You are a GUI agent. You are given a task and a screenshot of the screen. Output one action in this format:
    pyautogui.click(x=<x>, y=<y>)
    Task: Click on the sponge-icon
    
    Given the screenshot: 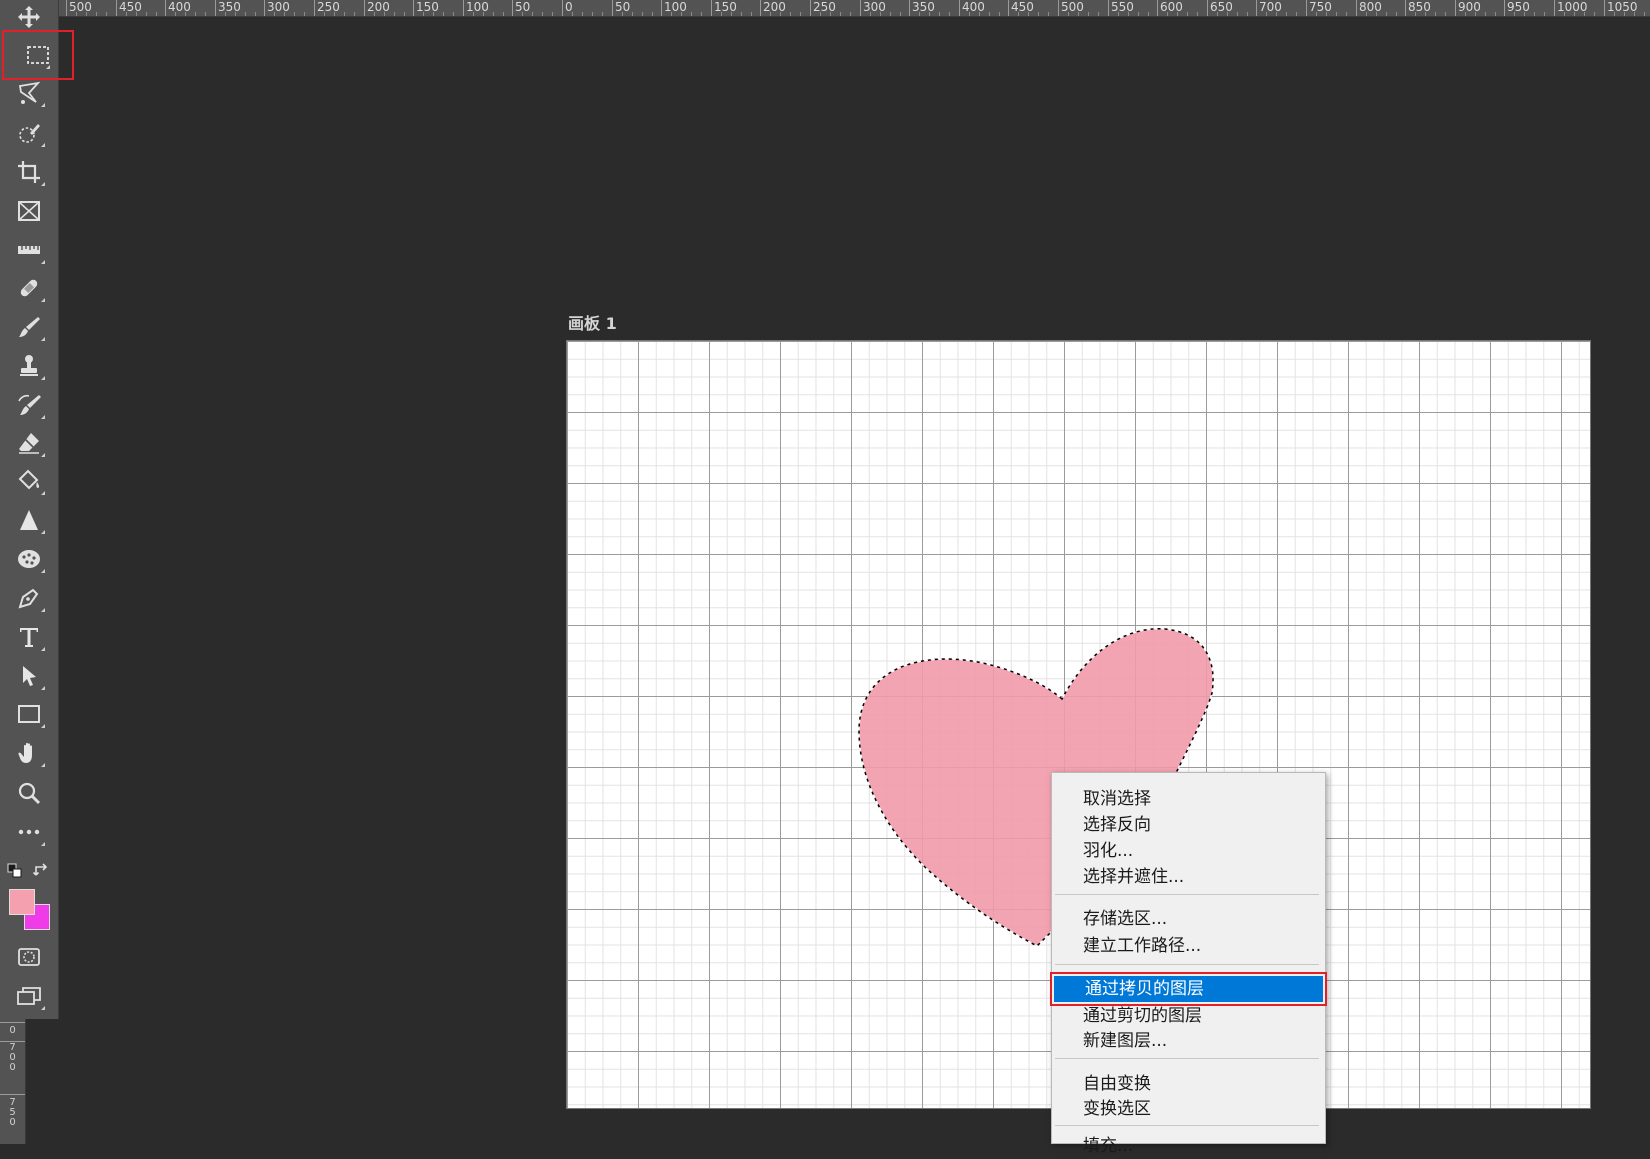 What is the action you would take?
    pyautogui.click(x=29, y=559)
    